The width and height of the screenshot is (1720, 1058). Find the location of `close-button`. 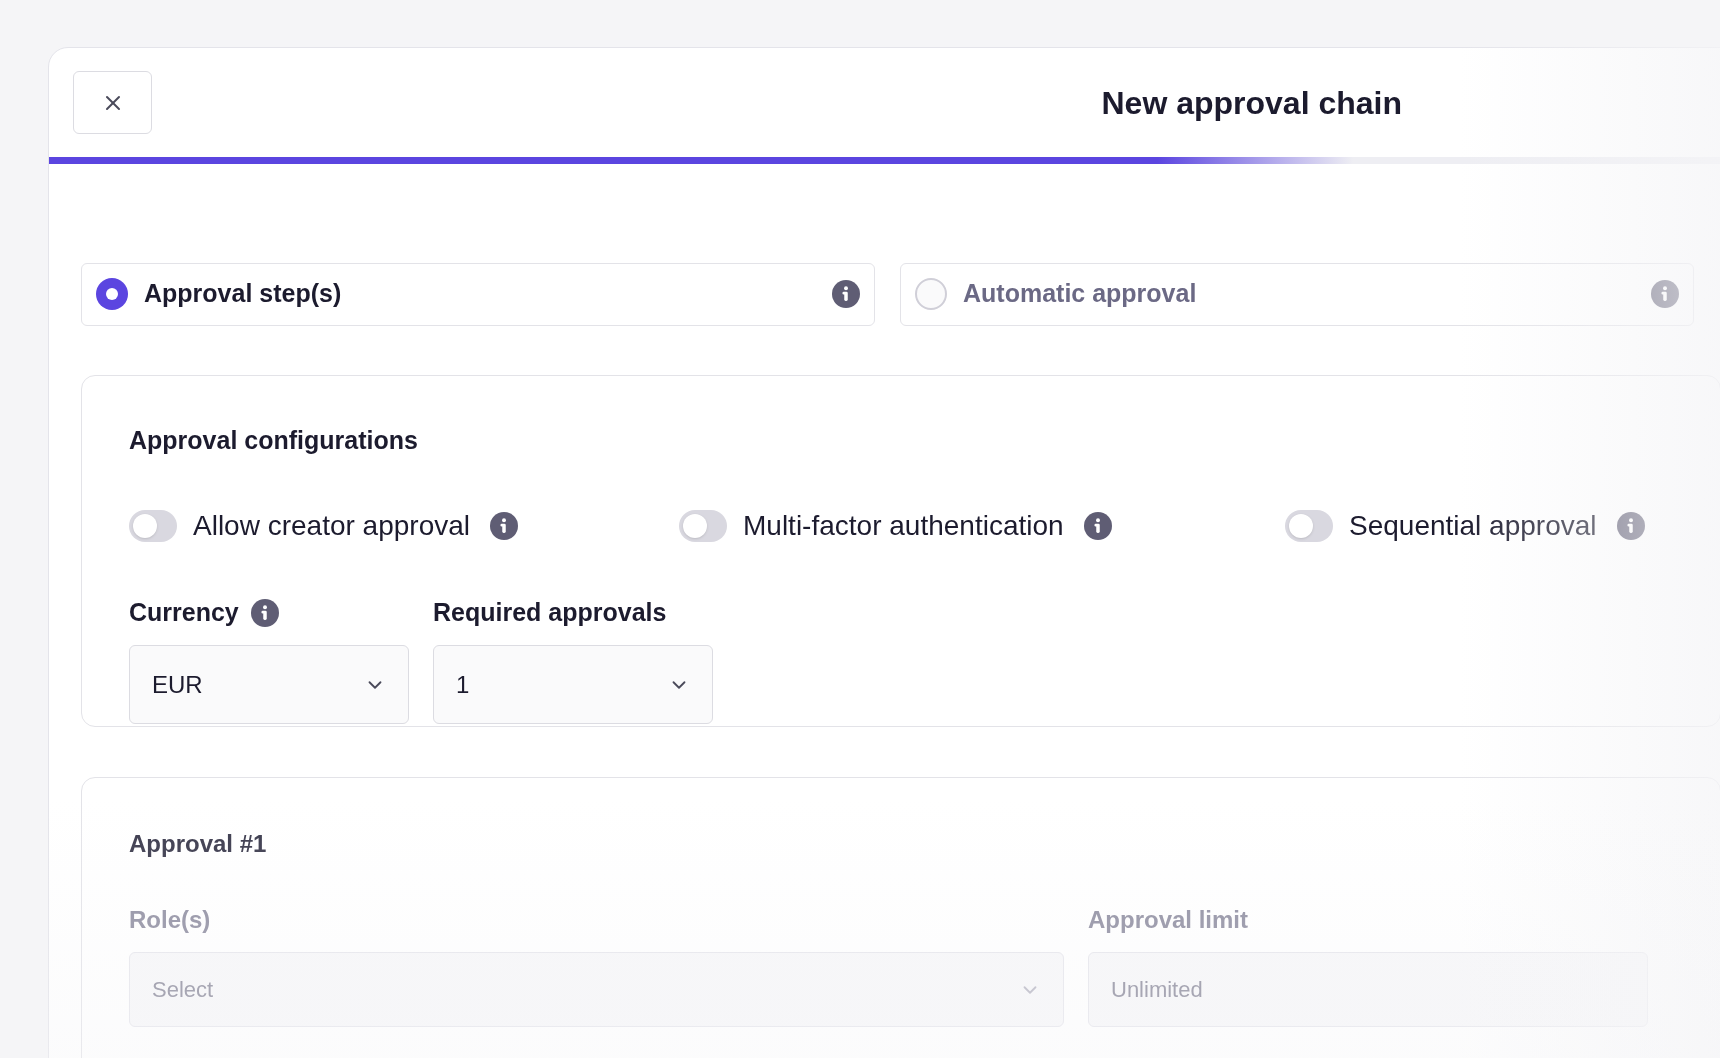

close-button is located at coordinates (112, 103).